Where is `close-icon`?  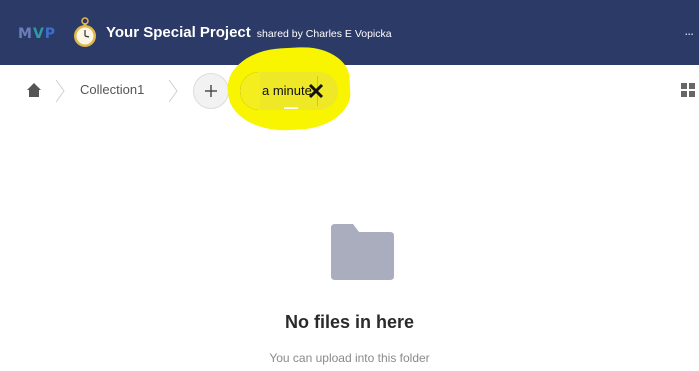 close-icon is located at coordinates (316, 91).